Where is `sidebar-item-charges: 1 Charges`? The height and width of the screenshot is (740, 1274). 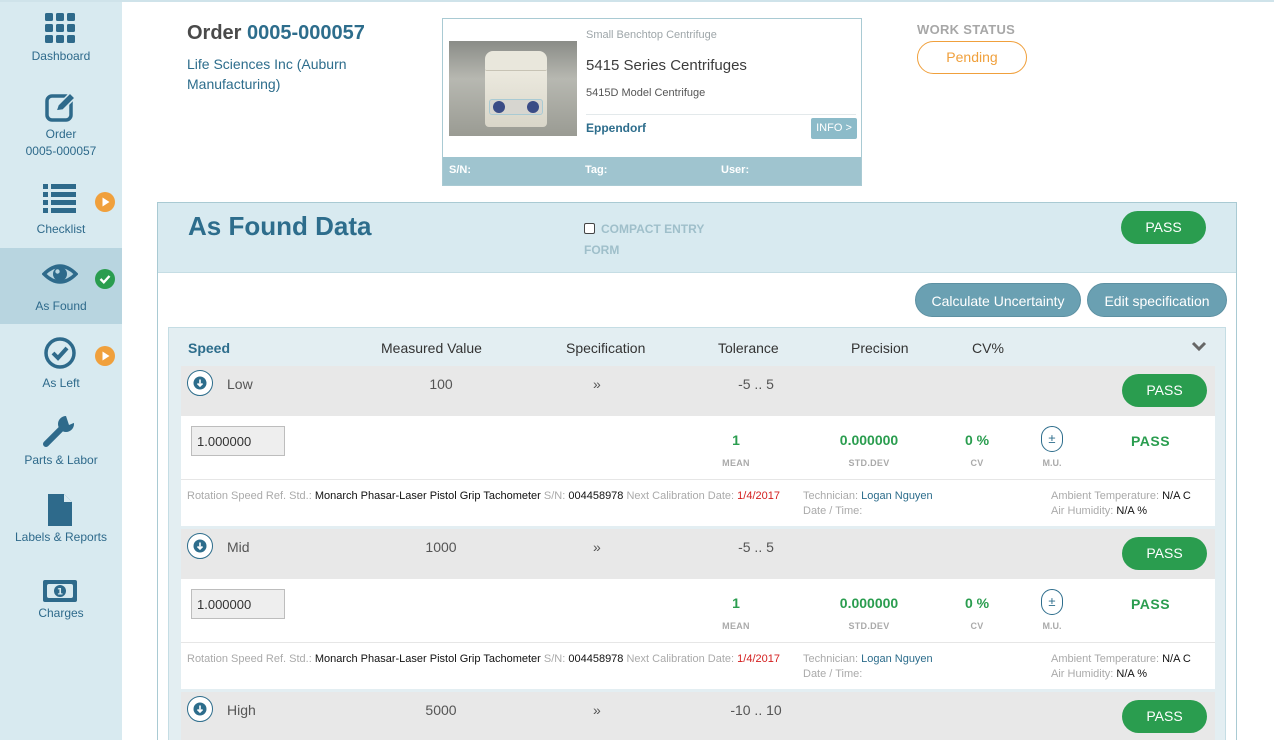
sidebar-item-charges: 1 Charges is located at coordinates (61, 602).